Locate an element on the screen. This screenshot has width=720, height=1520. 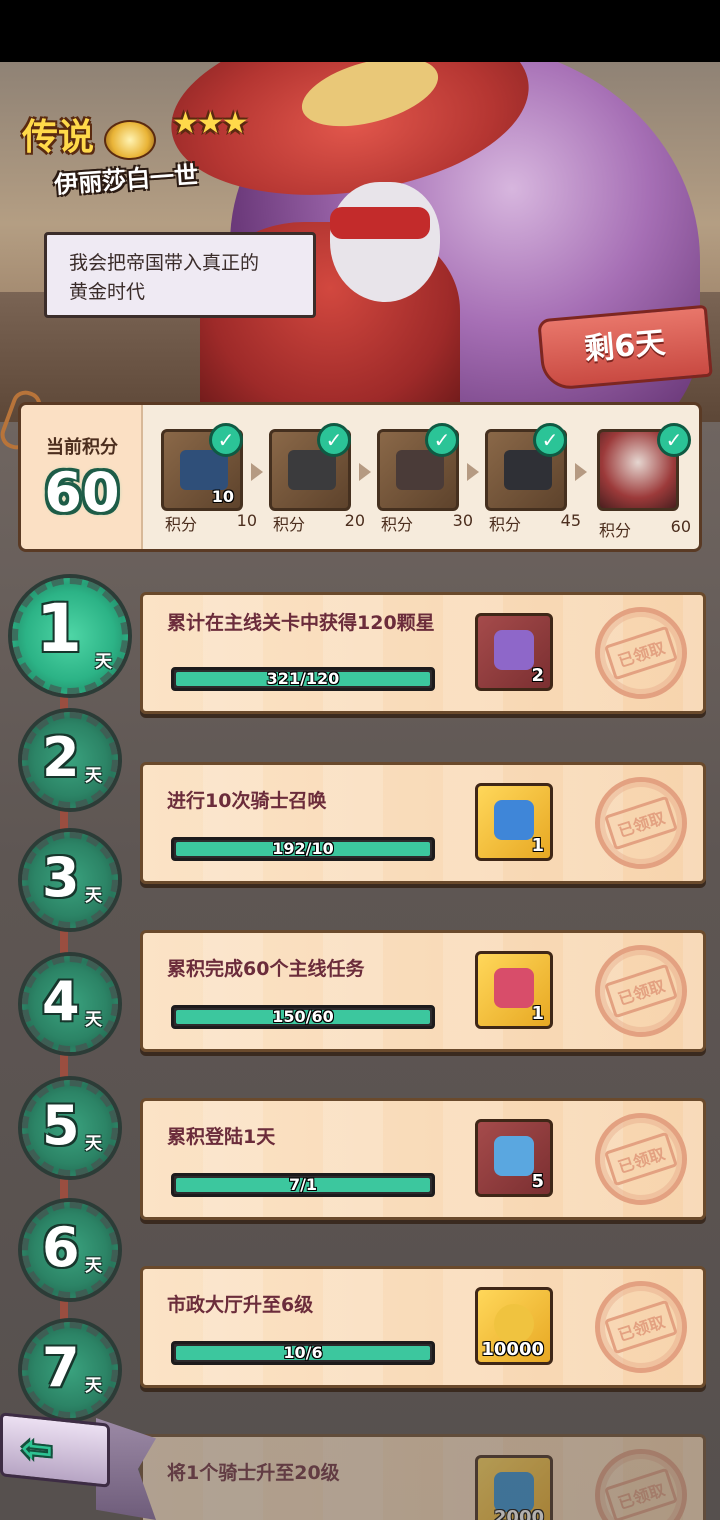
current-points-value: 60 is located at coordinates (82, 492).